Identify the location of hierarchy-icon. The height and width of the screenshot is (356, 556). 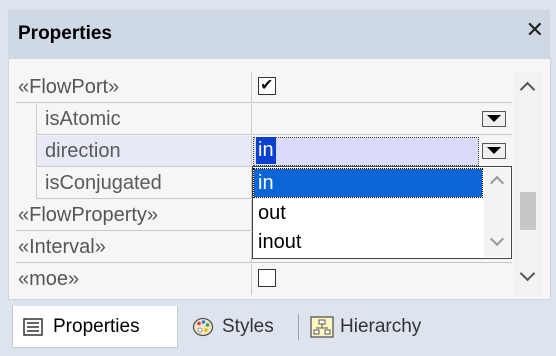
(322, 327).